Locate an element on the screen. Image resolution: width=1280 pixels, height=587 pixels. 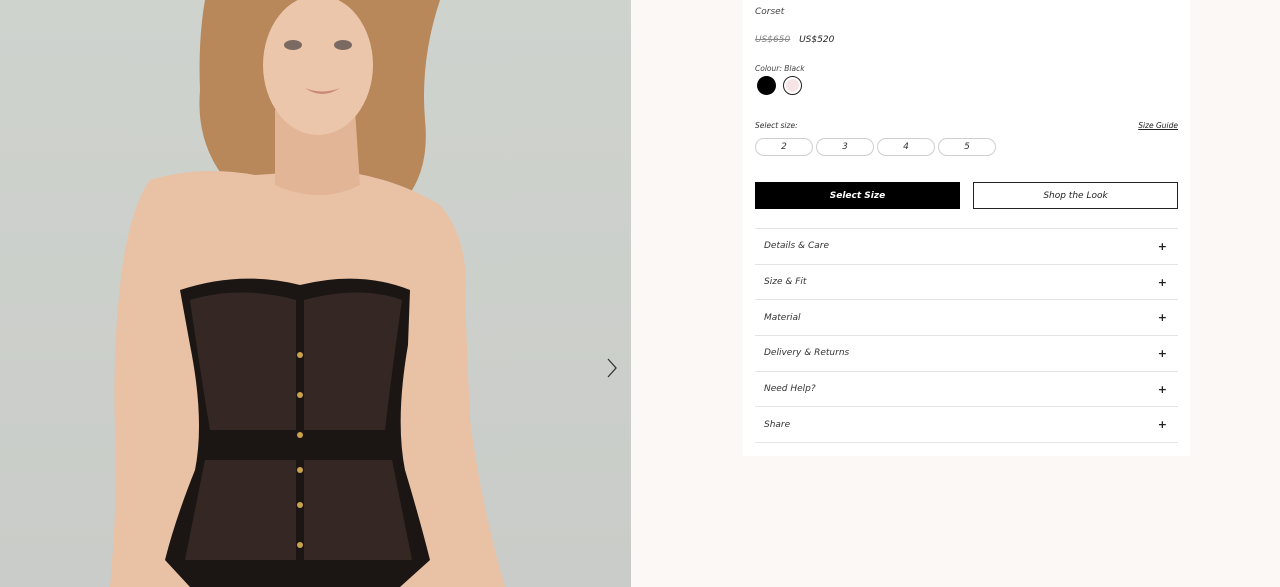
colour-swatches is located at coordinates (779, 85).